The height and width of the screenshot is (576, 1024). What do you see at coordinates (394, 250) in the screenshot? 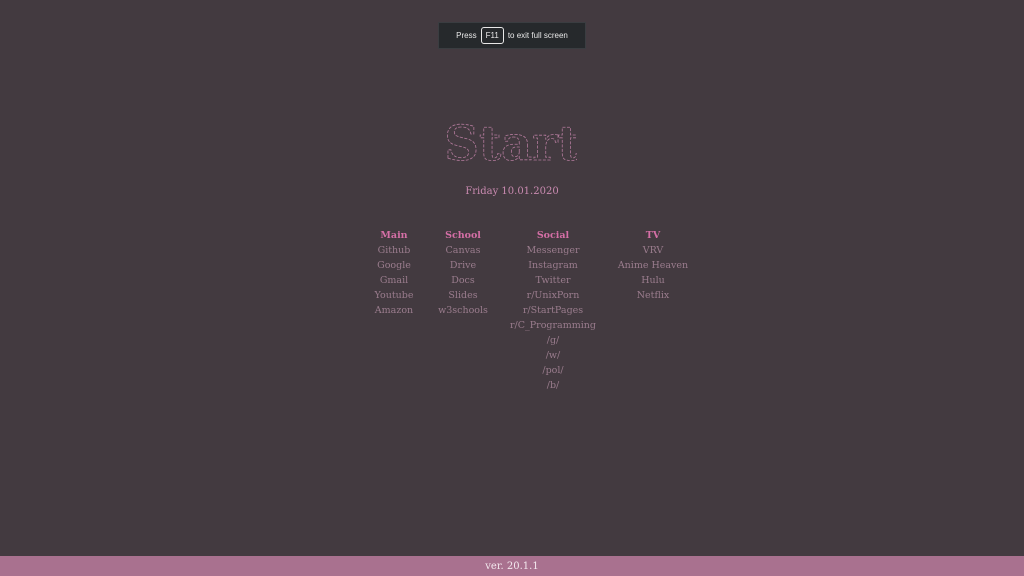
I see `link-github: Github` at bounding box center [394, 250].